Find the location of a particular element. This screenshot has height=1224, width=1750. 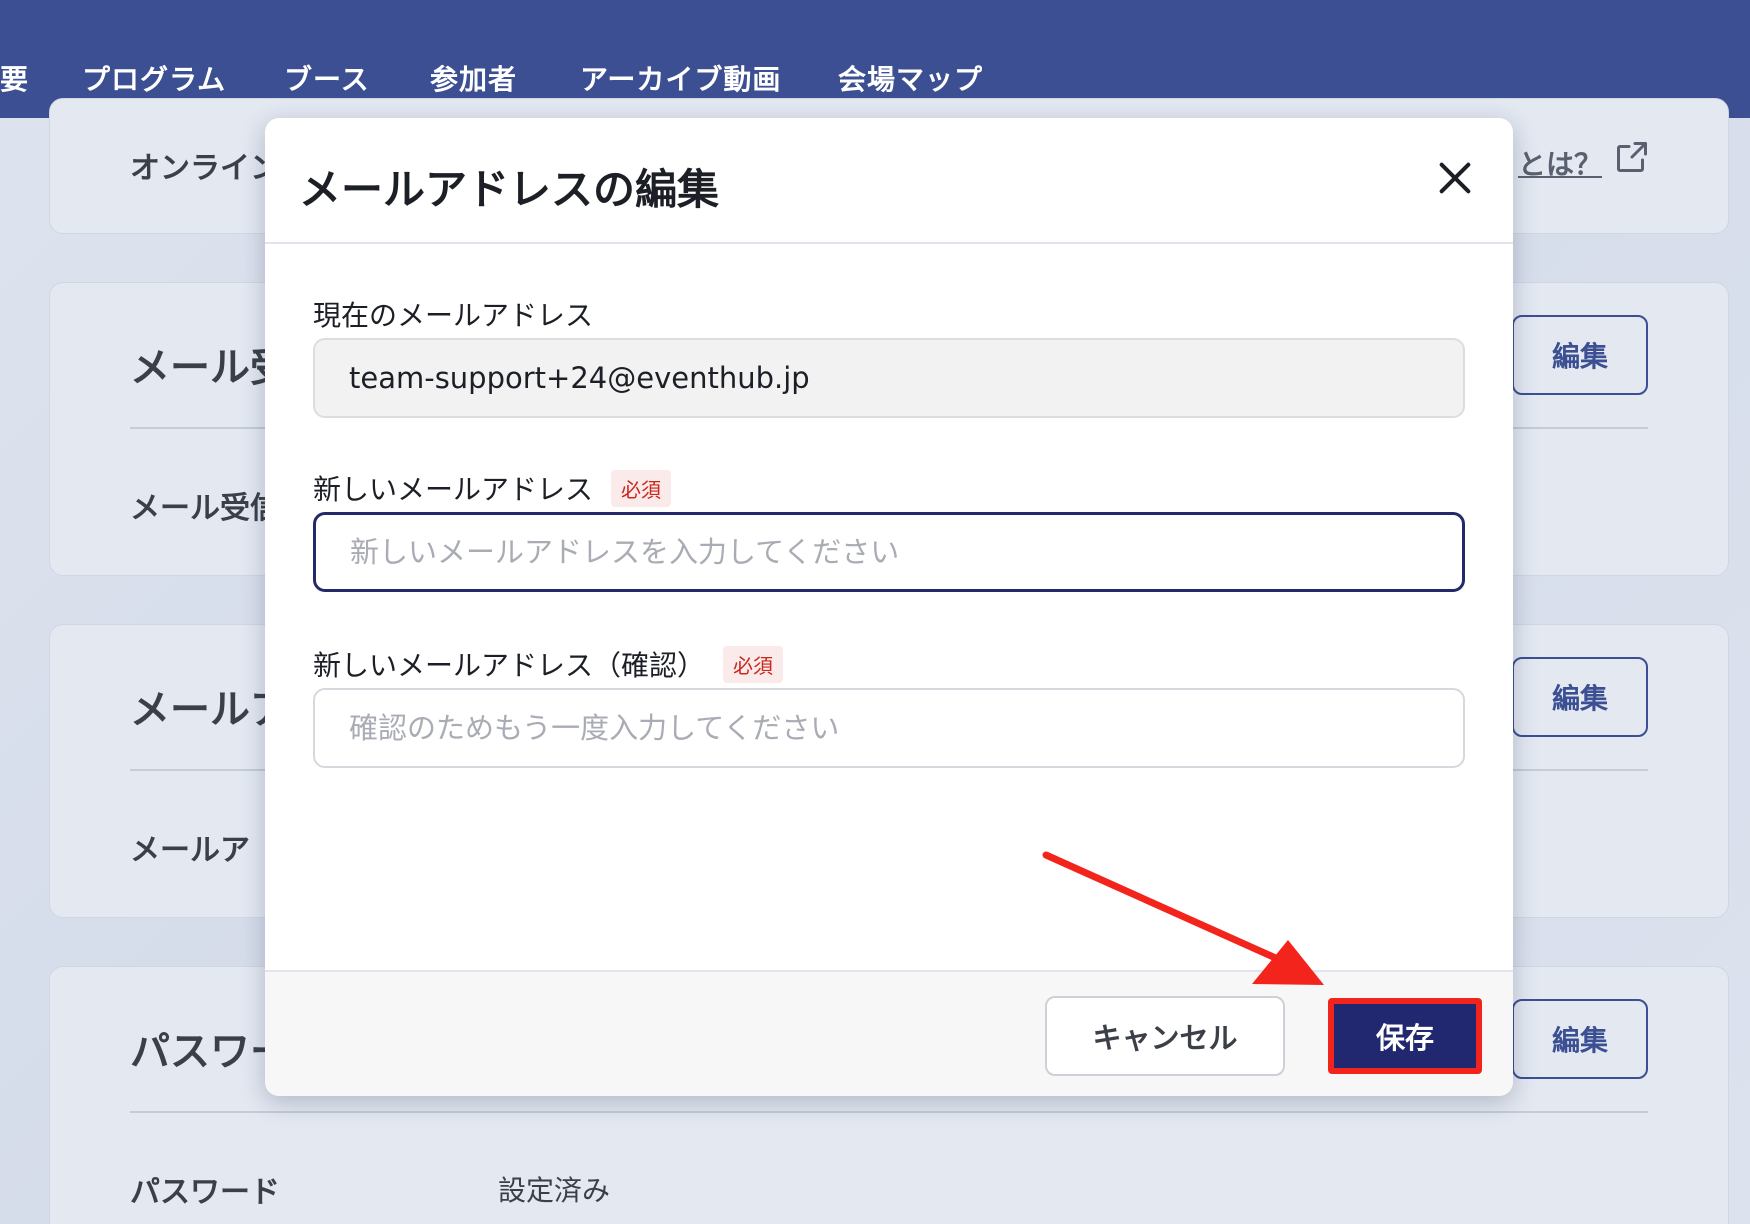

new-email-label-text: 新しいメールアドレス is located at coordinates (453, 489).